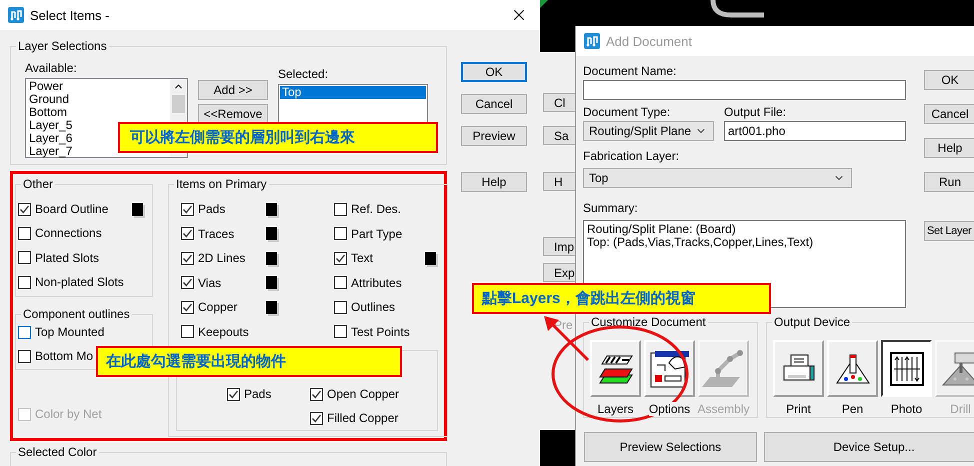 This screenshot has height=466, width=974. I want to click on group-title: Layer Selections, so click(62, 46).